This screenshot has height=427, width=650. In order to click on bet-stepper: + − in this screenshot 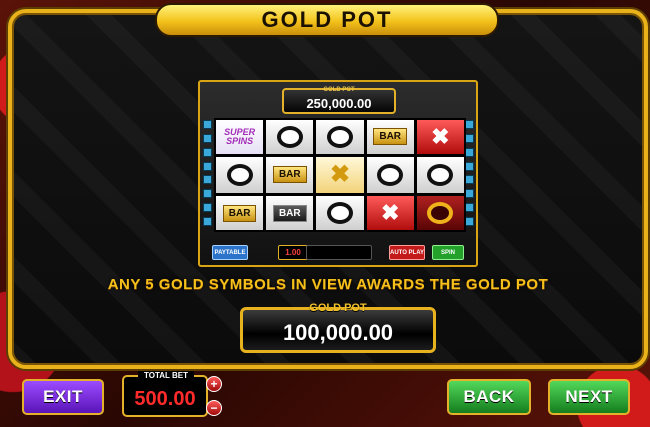, I will do `click(214, 400)`.